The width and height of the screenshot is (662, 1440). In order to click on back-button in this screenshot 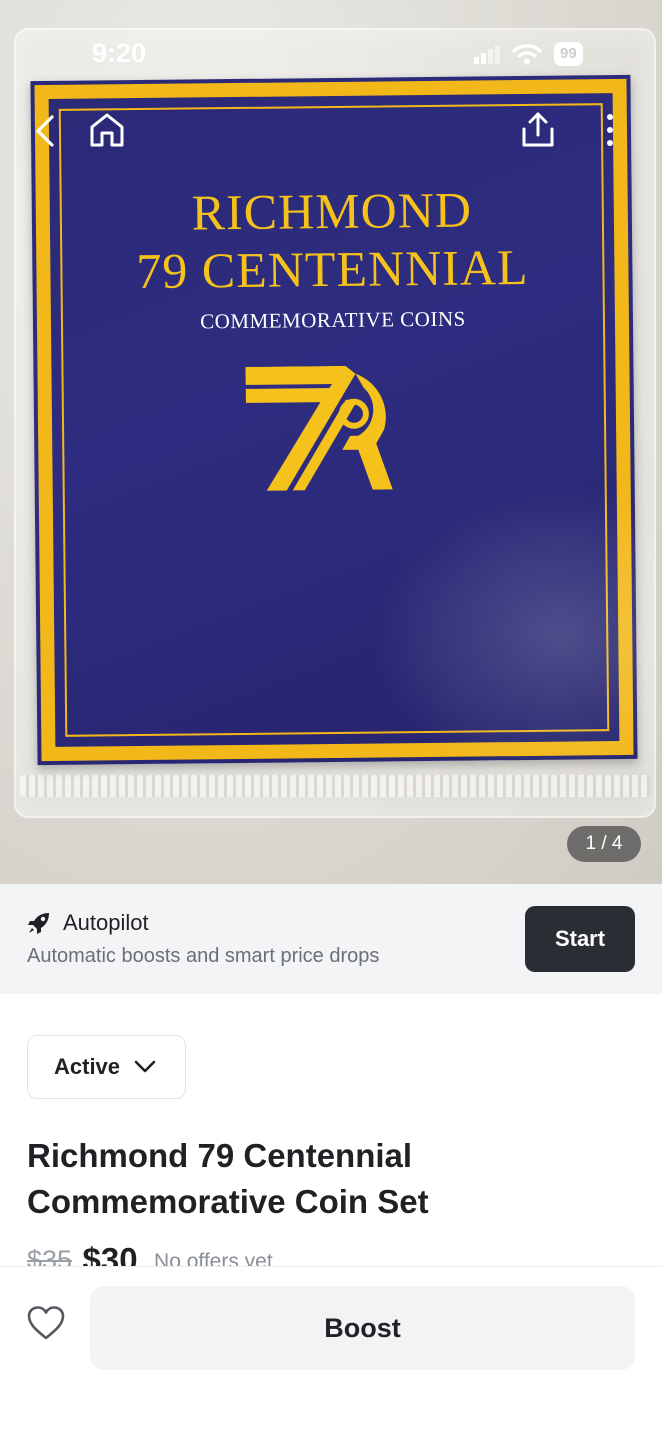, I will do `click(45, 131)`.